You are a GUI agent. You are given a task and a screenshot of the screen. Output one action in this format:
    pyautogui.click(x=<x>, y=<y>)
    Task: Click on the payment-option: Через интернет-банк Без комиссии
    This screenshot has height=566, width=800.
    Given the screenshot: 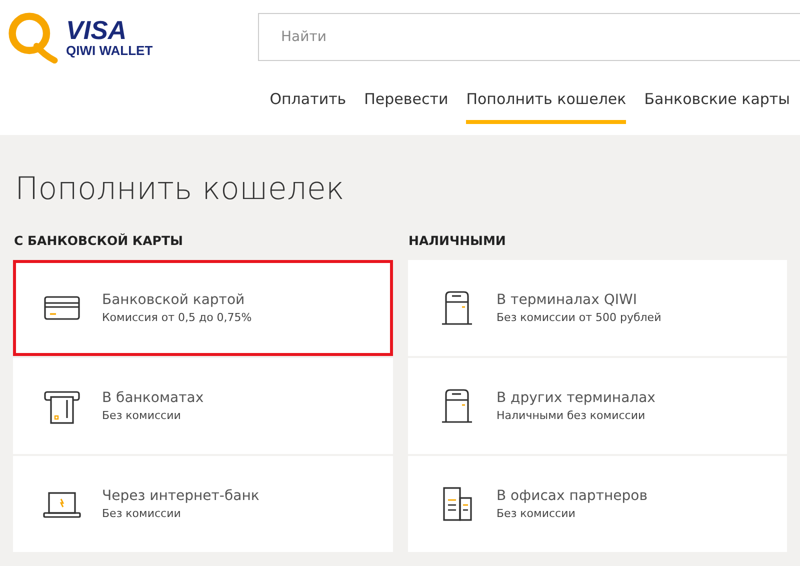 What is the action you would take?
    pyautogui.click(x=202, y=504)
    